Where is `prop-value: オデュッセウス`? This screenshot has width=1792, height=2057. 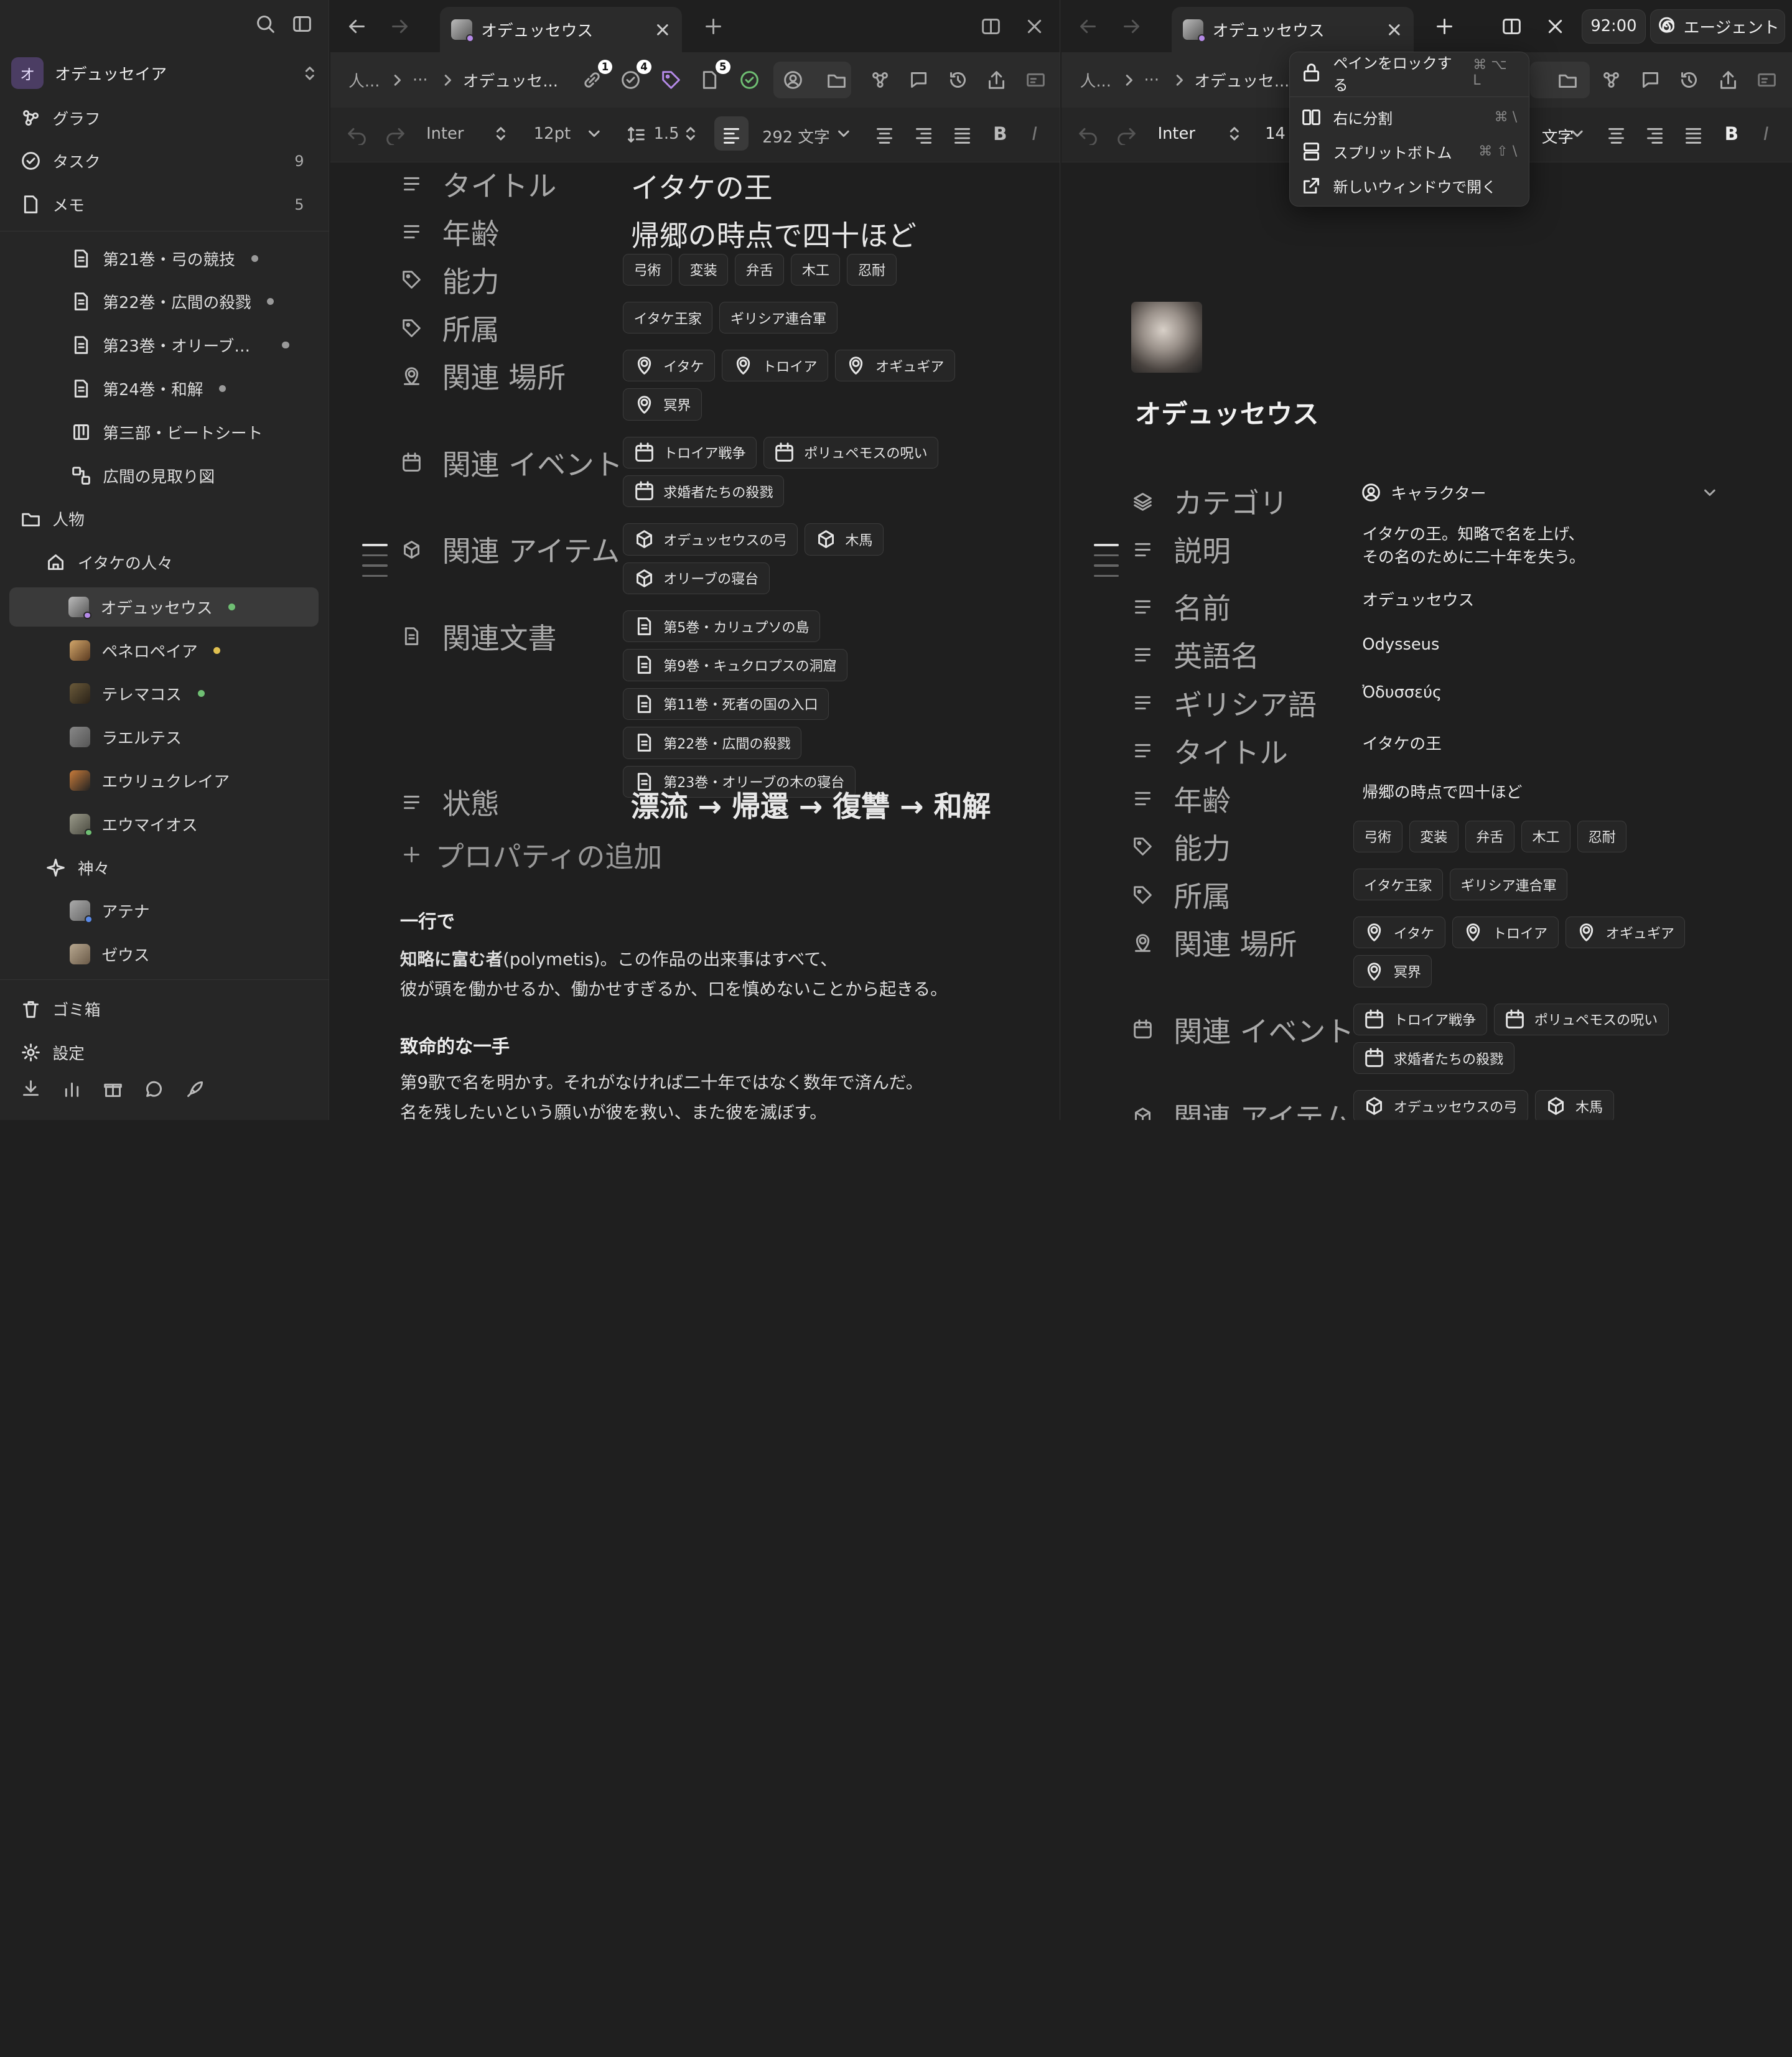
prop-value: オデュッセウス is located at coordinates (1418, 598).